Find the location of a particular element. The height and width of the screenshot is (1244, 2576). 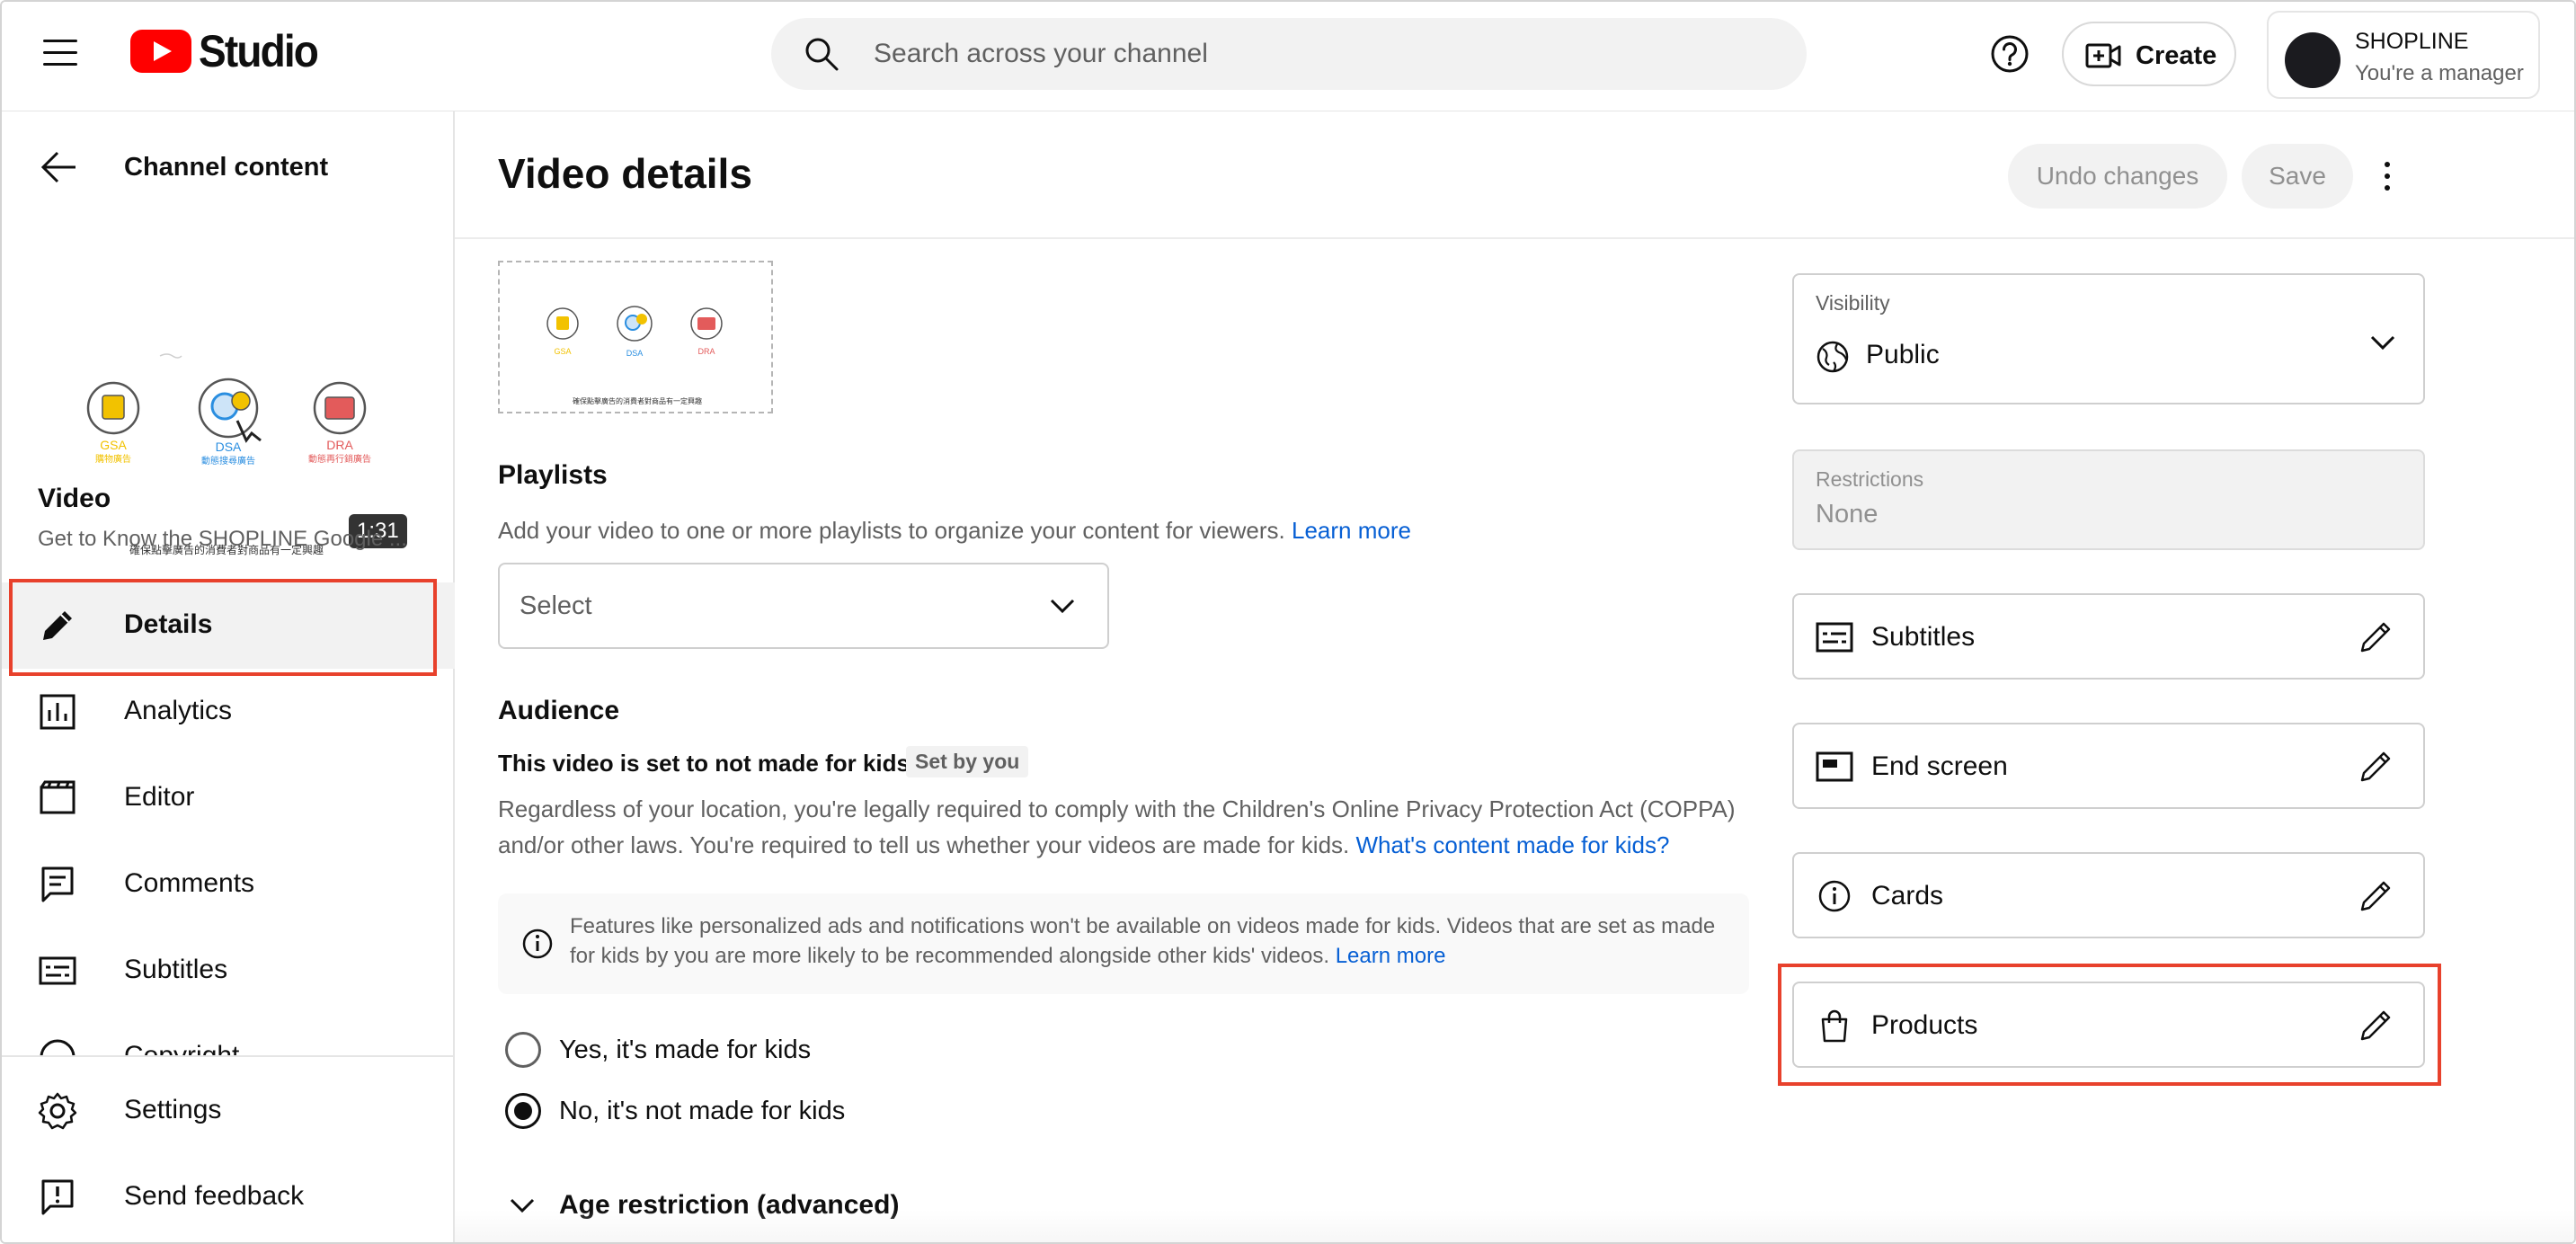

menu-icon is located at coordinates (61, 52).